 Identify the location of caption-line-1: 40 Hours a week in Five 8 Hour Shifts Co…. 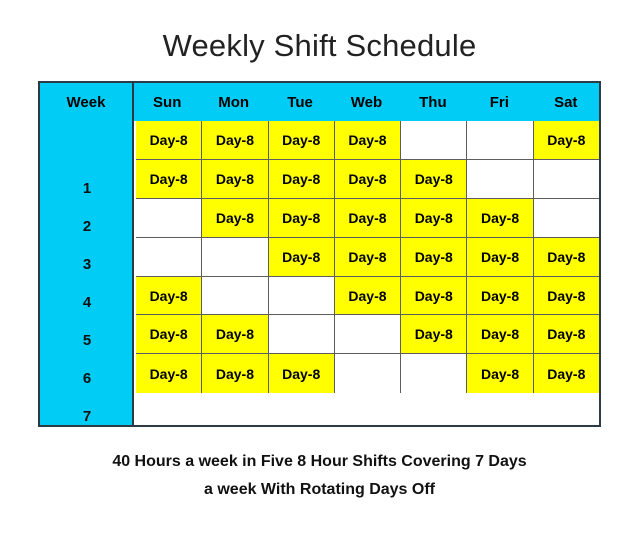
(319, 461).